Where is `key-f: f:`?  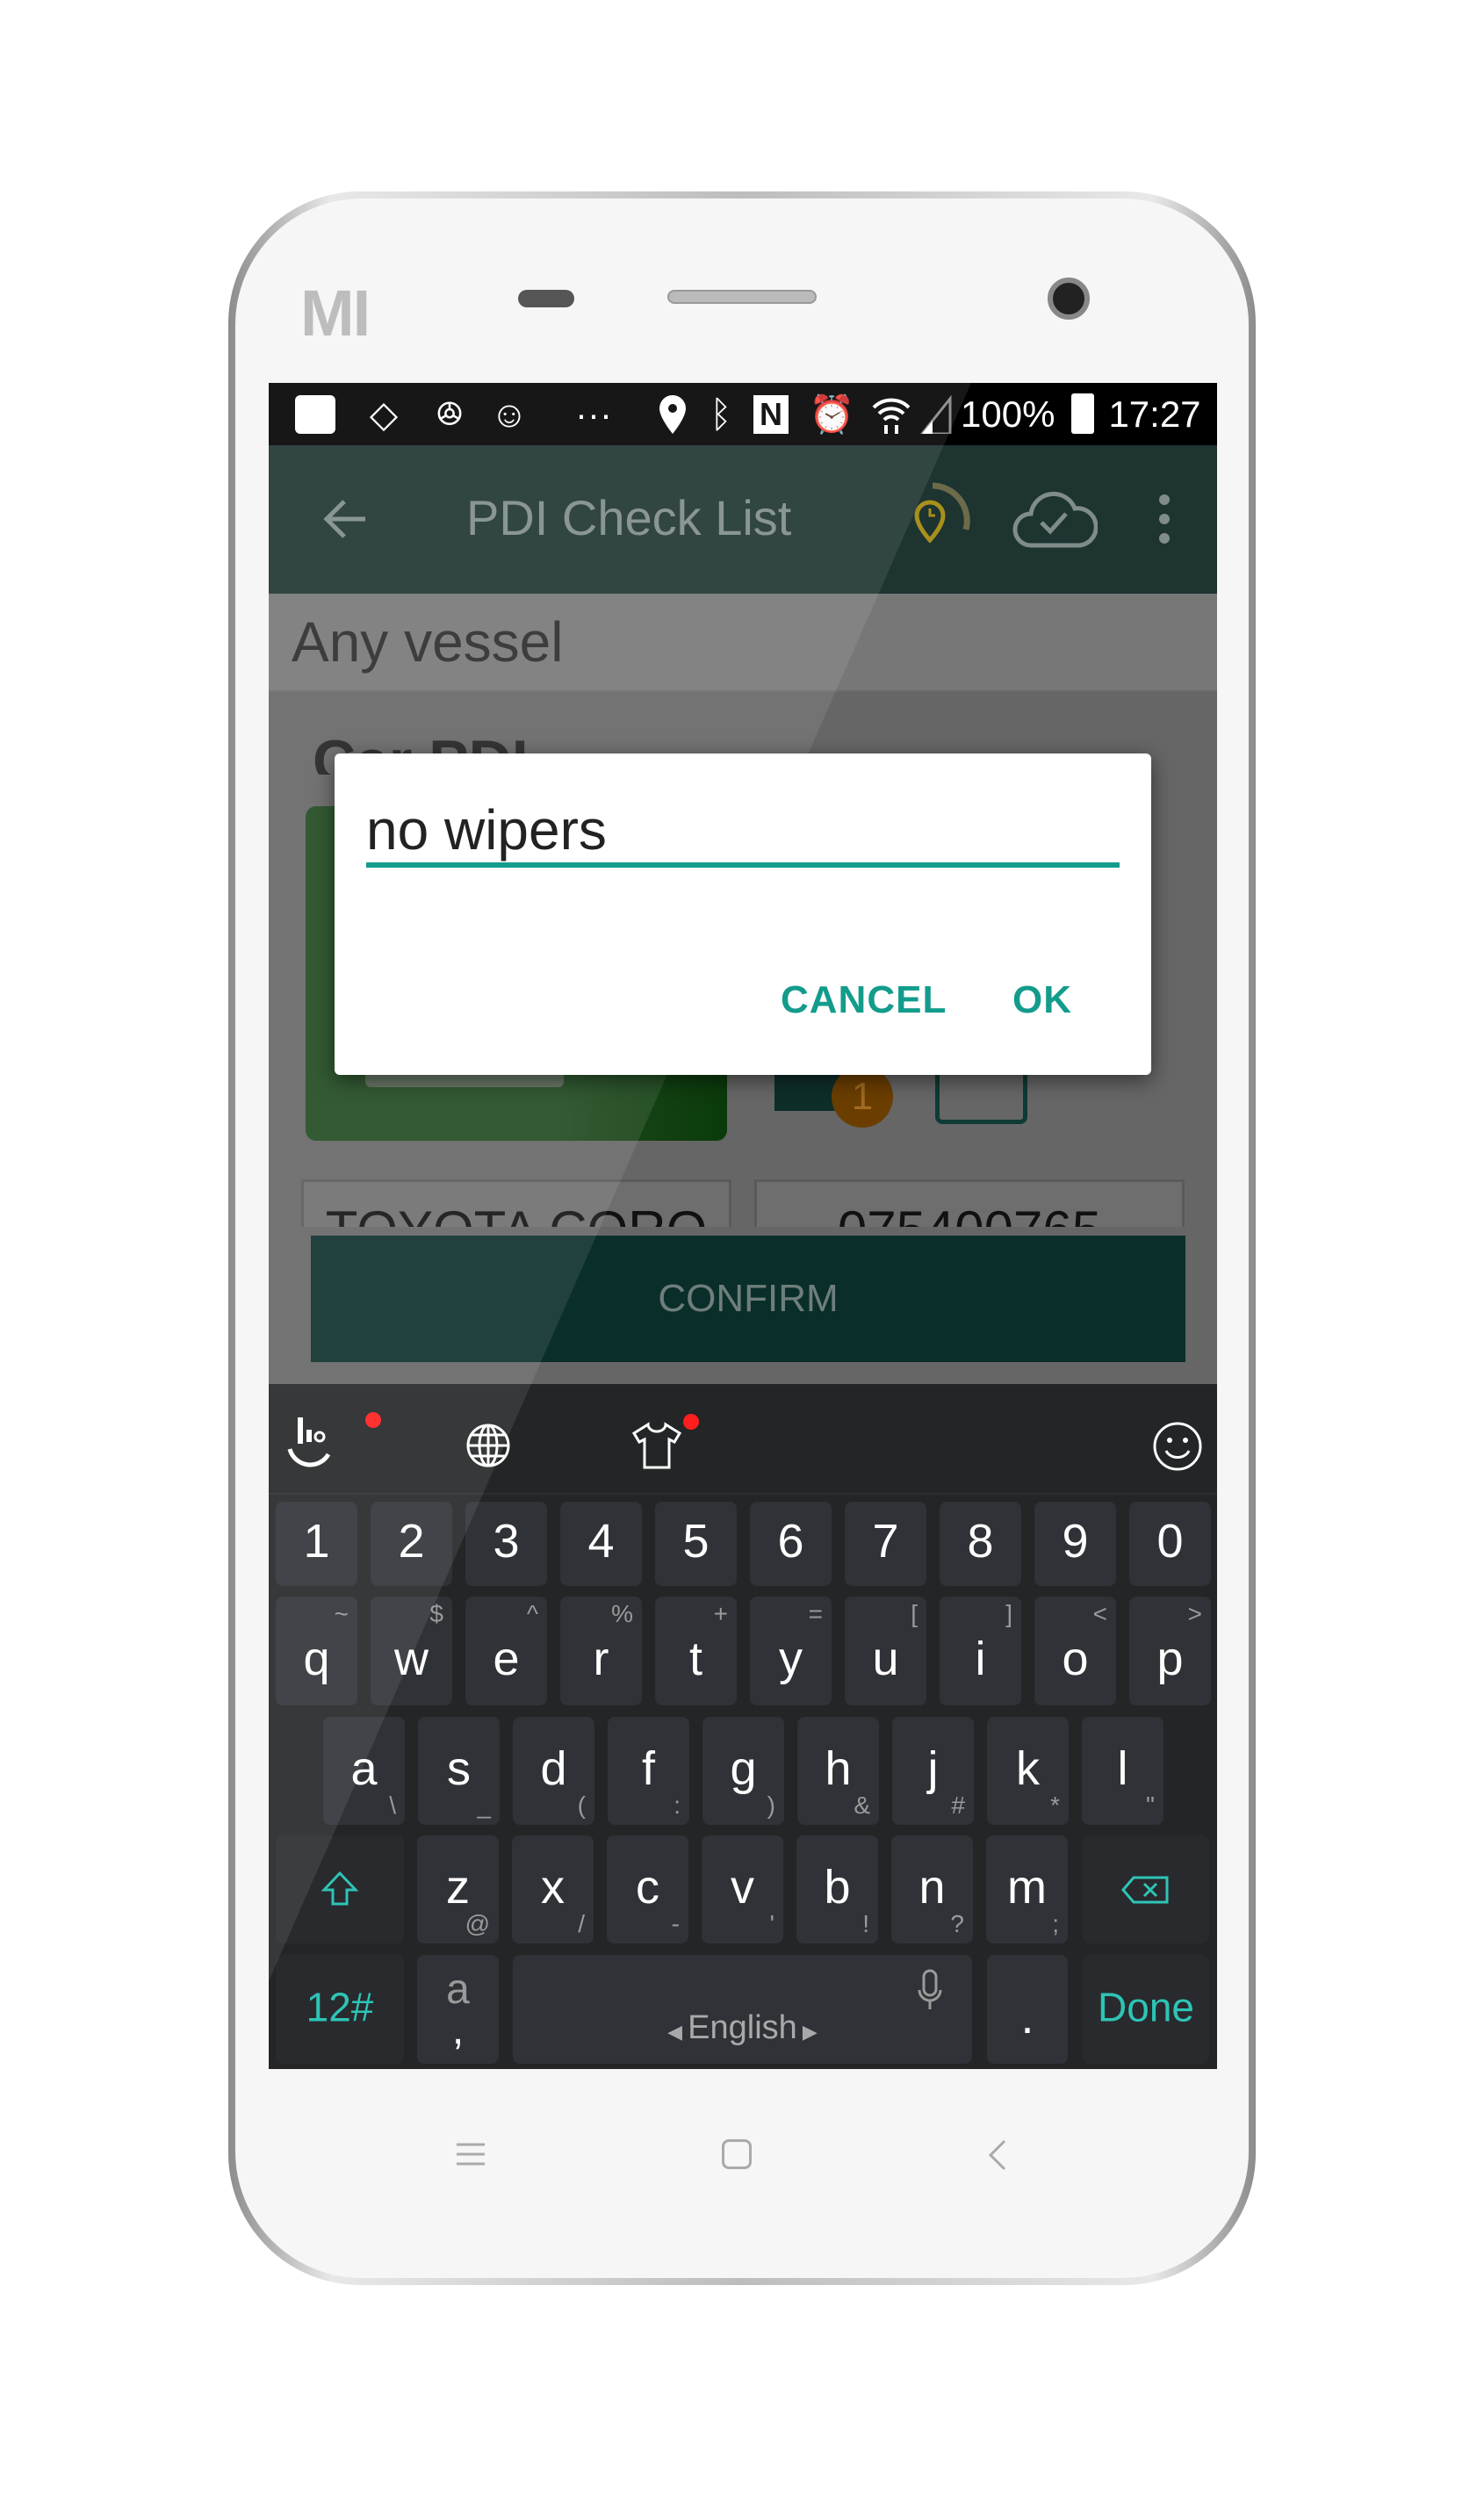
key-f: f: is located at coordinates (648, 1771).